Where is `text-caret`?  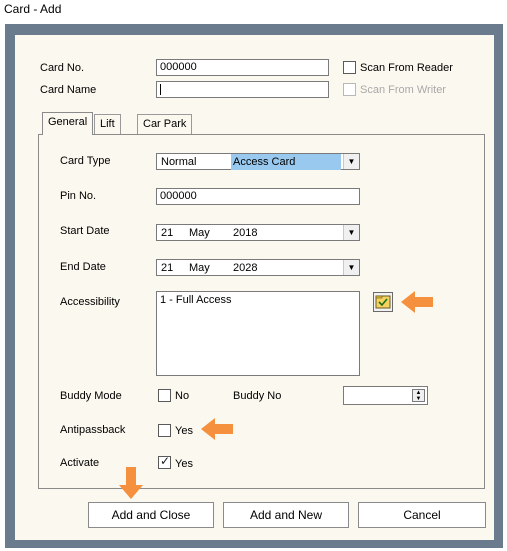 text-caret is located at coordinates (160, 89).